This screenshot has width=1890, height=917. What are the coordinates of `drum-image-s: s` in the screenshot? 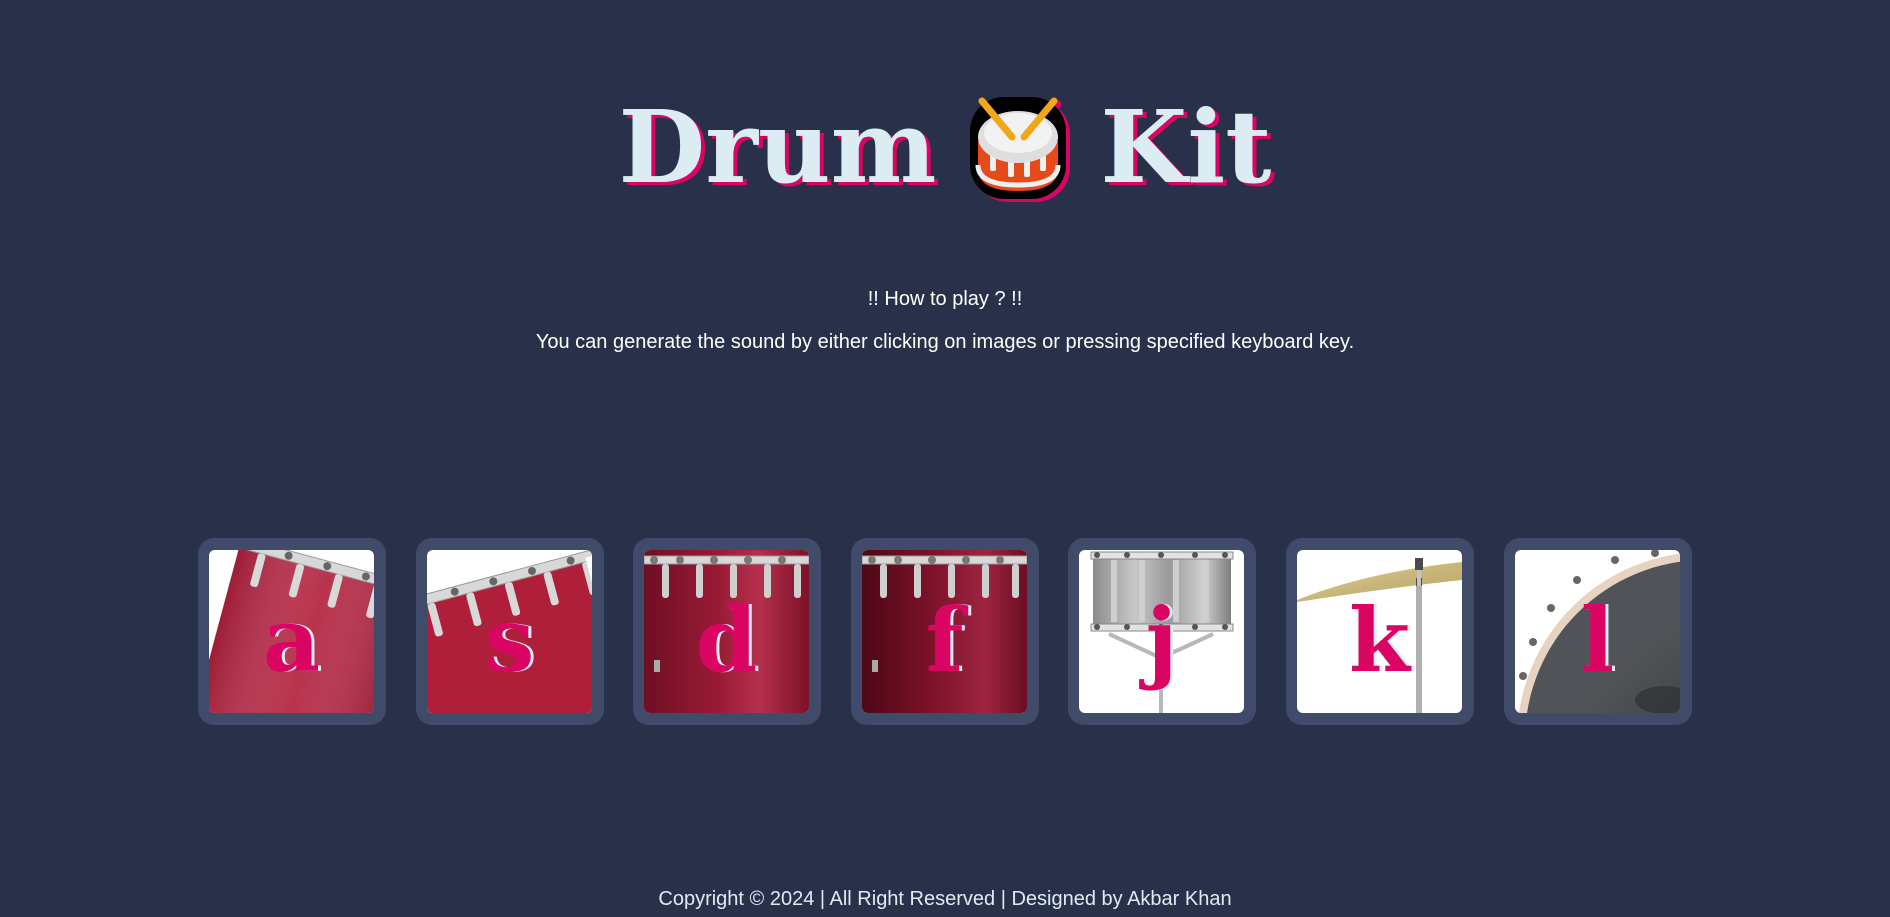 It's located at (509, 631).